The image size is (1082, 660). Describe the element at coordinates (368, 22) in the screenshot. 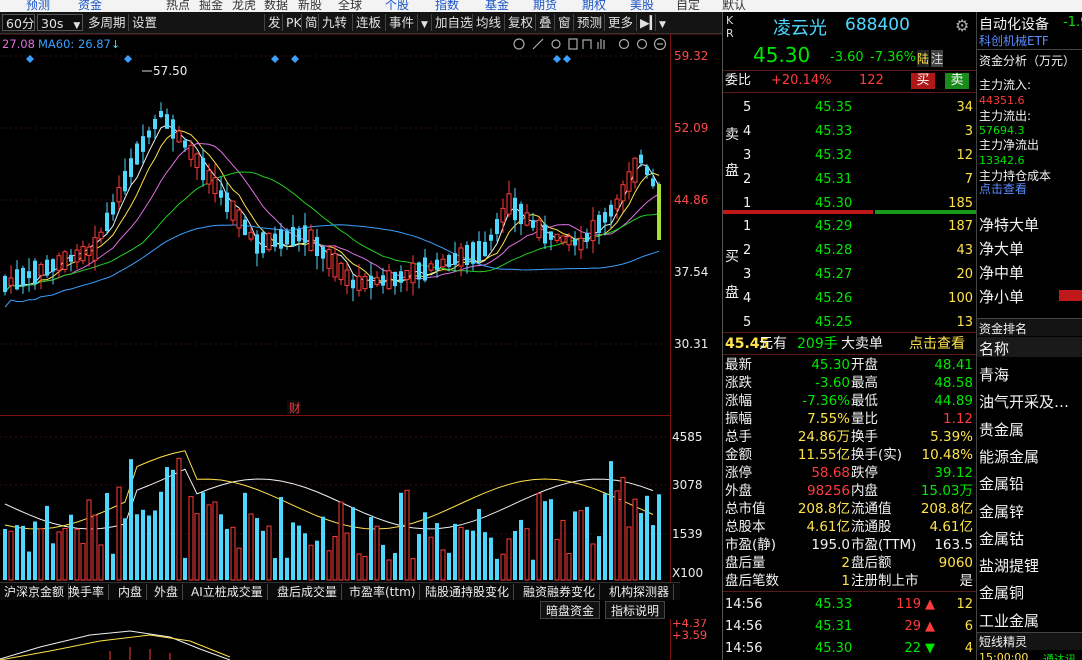

I see `lianban-button: 连板` at that location.